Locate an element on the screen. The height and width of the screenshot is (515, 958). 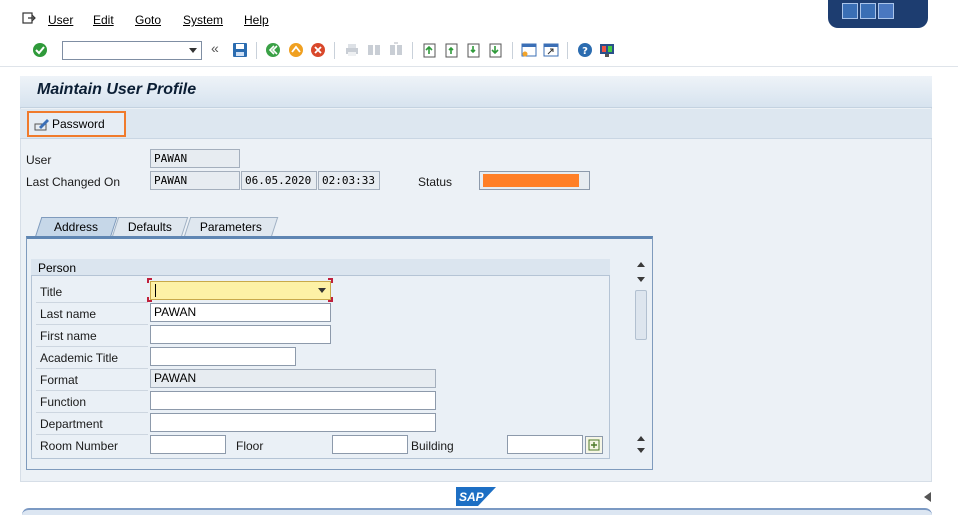
expand-icon is located at coordinates (594, 445).